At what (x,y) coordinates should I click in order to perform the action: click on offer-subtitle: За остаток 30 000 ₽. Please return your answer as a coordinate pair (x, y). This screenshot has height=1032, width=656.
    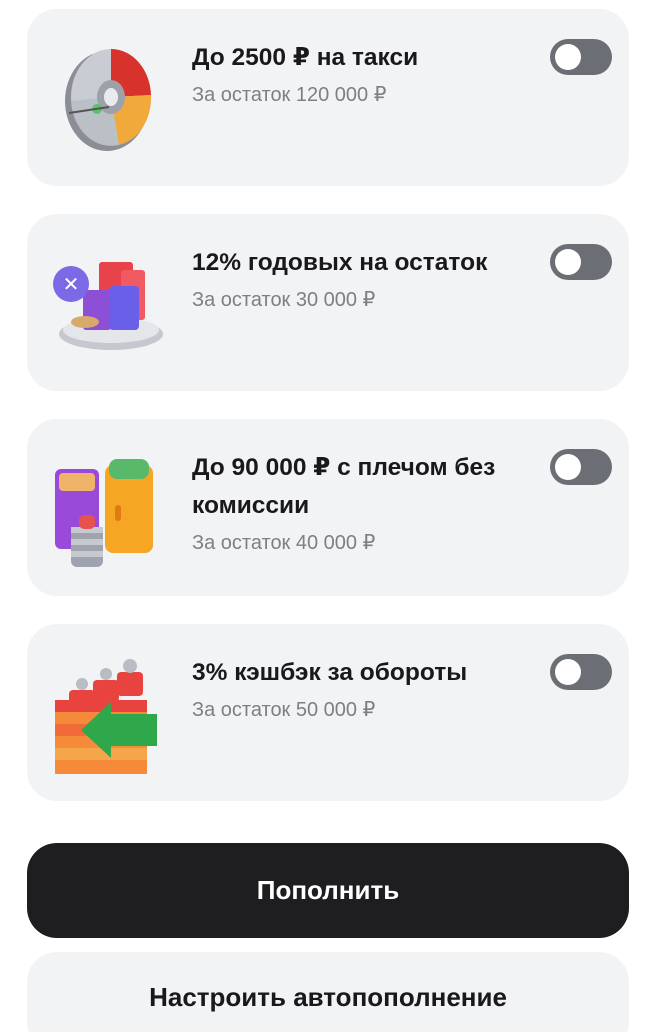
    Looking at the image, I should click on (284, 300).